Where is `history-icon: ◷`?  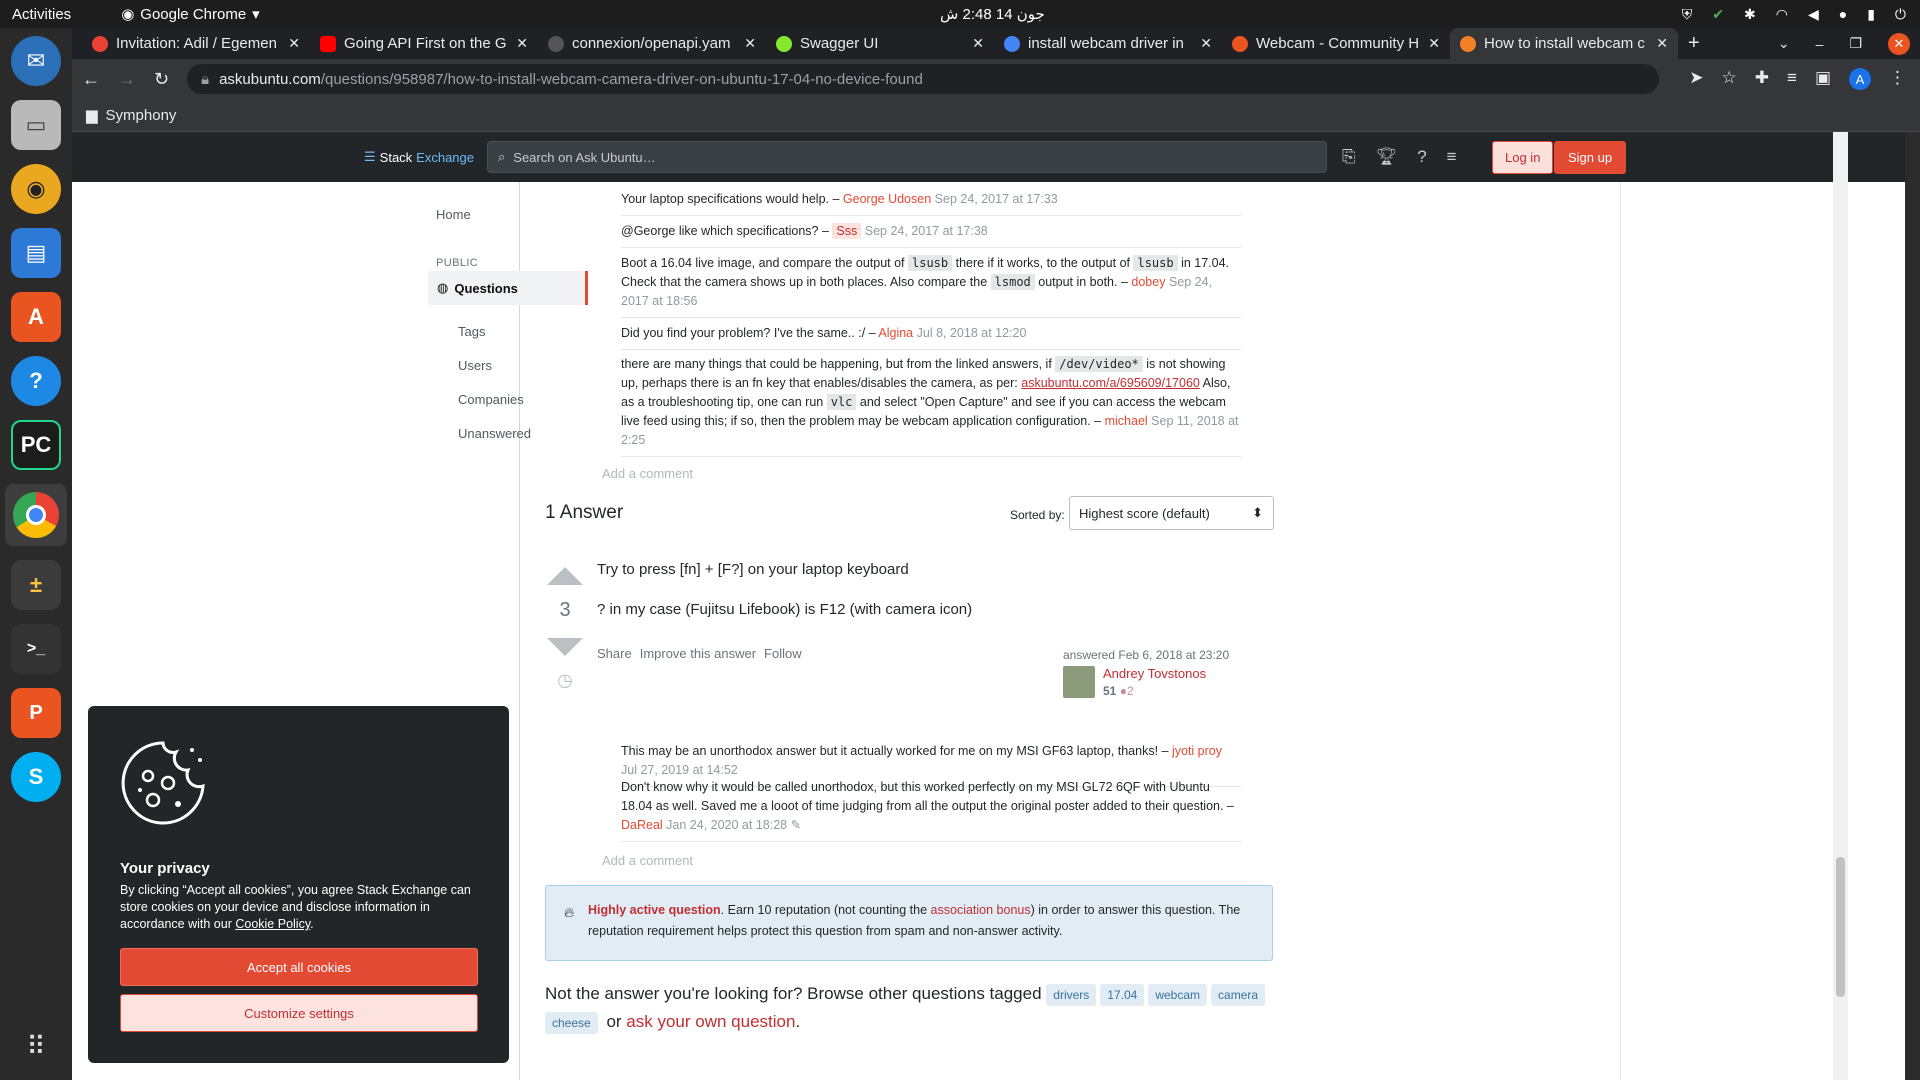 history-icon: ◷ is located at coordinates (565, 680).